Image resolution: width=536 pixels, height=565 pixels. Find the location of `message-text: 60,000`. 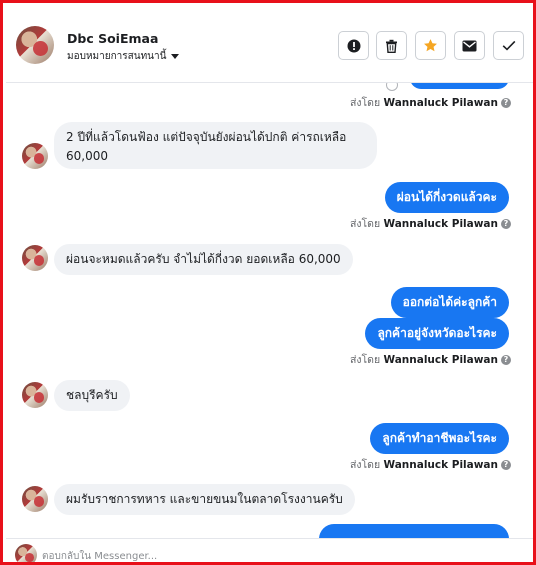

message-text: 60,000 is located at coordinates (87, 156).